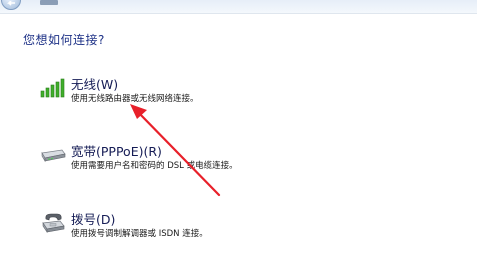 The width and height of the screenshot is (477, 275). Describe the element at coordinates (176, 158) in the screenshot. I see `option-broadband: 宽带(PPPoE)(R) 使用需要用户名和密码的 DSL 或电缆连接。` at that location.